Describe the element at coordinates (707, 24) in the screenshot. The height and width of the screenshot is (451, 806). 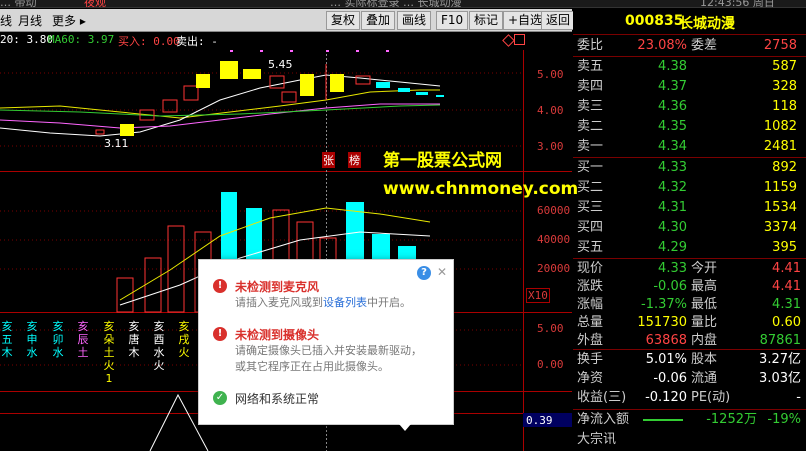
I see `stock-name: 长城动漫` at that location.